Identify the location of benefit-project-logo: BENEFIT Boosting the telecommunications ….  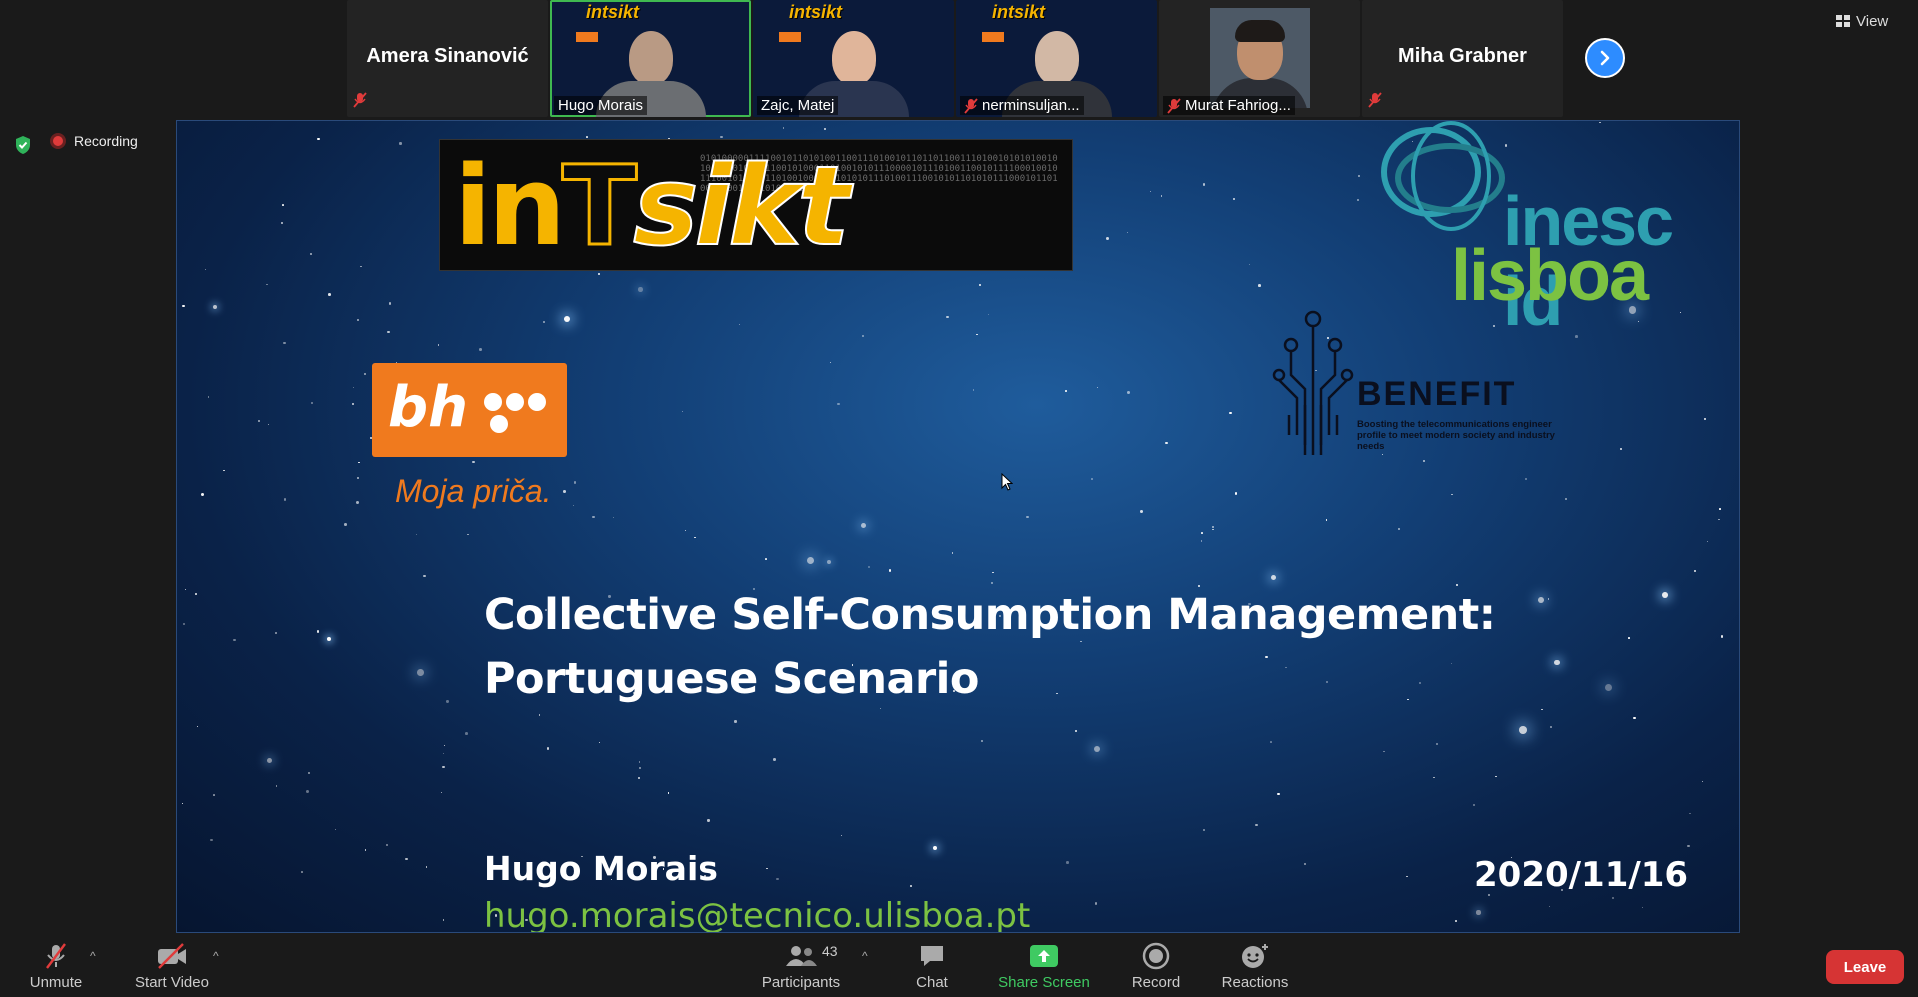
(1416, 385).